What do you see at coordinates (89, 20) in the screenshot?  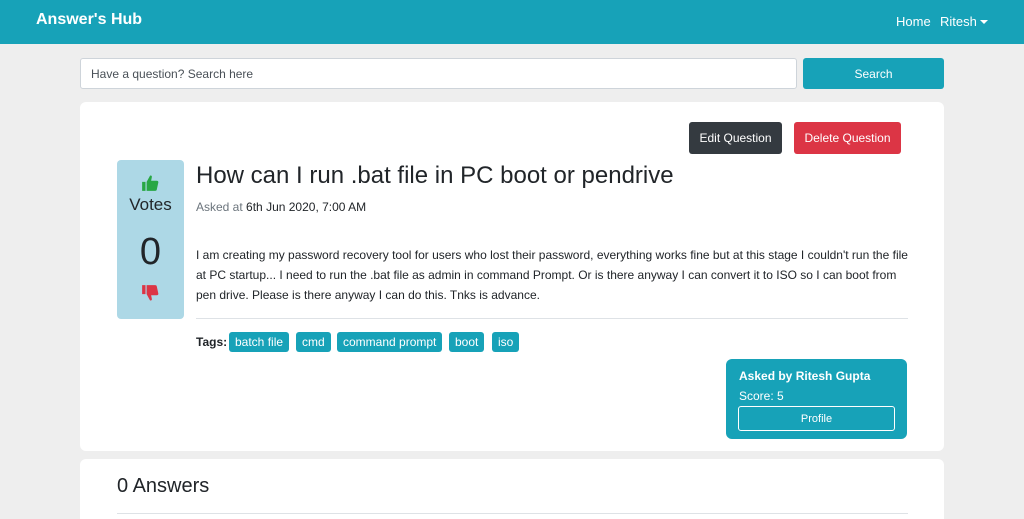 I see `brand-logo-text: Answer's Hub` at bounding box center [89, 20].